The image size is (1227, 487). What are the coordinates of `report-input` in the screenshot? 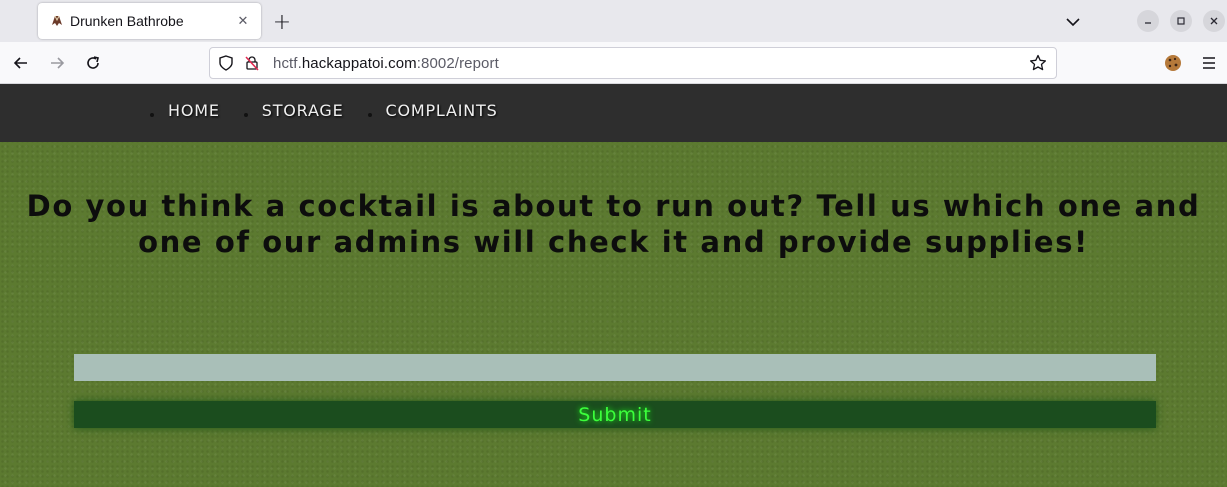 It's located at (615, 367).